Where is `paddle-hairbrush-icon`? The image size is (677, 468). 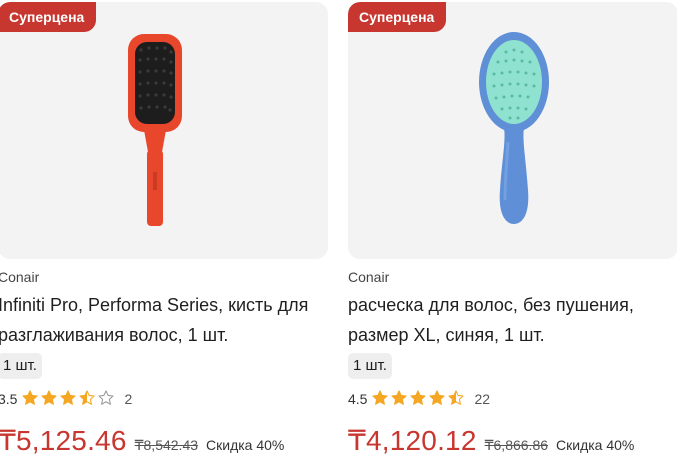 paddle-hairbrush-icon is located at coordinates (155, 130).